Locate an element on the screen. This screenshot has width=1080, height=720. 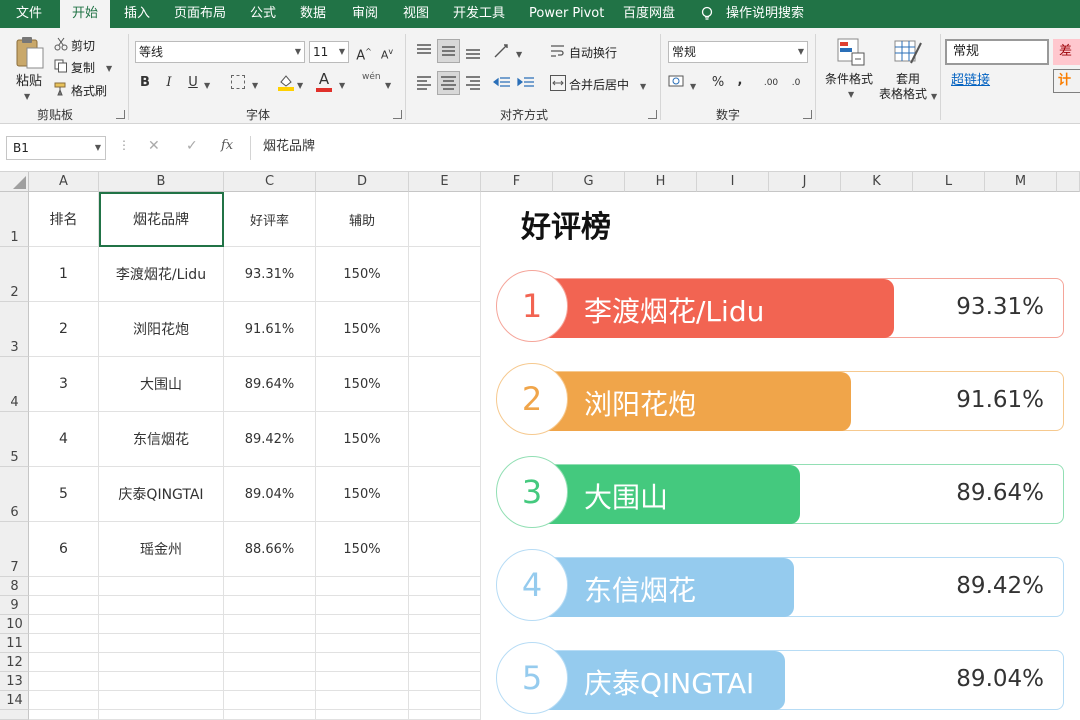
cancel-icon: ✕ is located at coordinates (154, 146).